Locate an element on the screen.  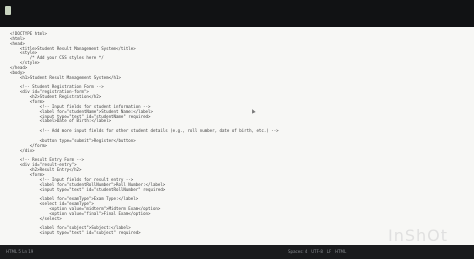
status-right-text: Spaces: 4 UTF-8 LF HTML is located at coordinates (317, 251).